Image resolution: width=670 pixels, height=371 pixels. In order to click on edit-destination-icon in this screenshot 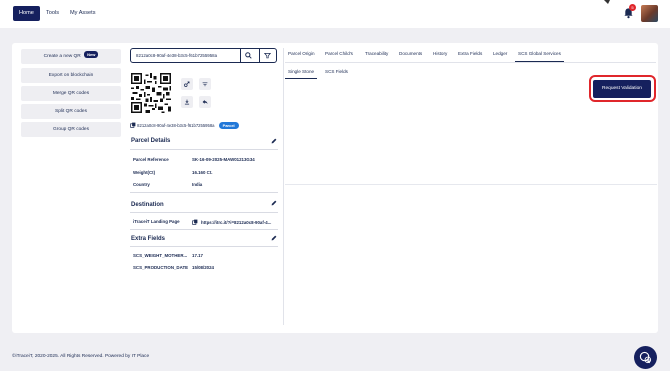, I will do `click(274, 203)`.